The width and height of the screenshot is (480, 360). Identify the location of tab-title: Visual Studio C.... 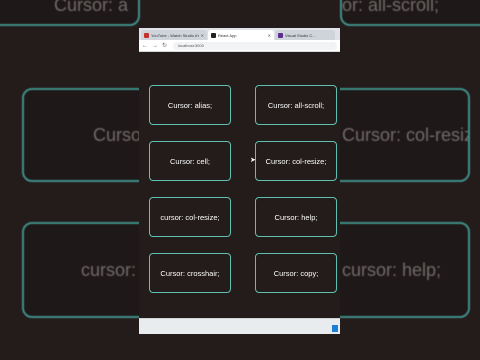
(300, 35).